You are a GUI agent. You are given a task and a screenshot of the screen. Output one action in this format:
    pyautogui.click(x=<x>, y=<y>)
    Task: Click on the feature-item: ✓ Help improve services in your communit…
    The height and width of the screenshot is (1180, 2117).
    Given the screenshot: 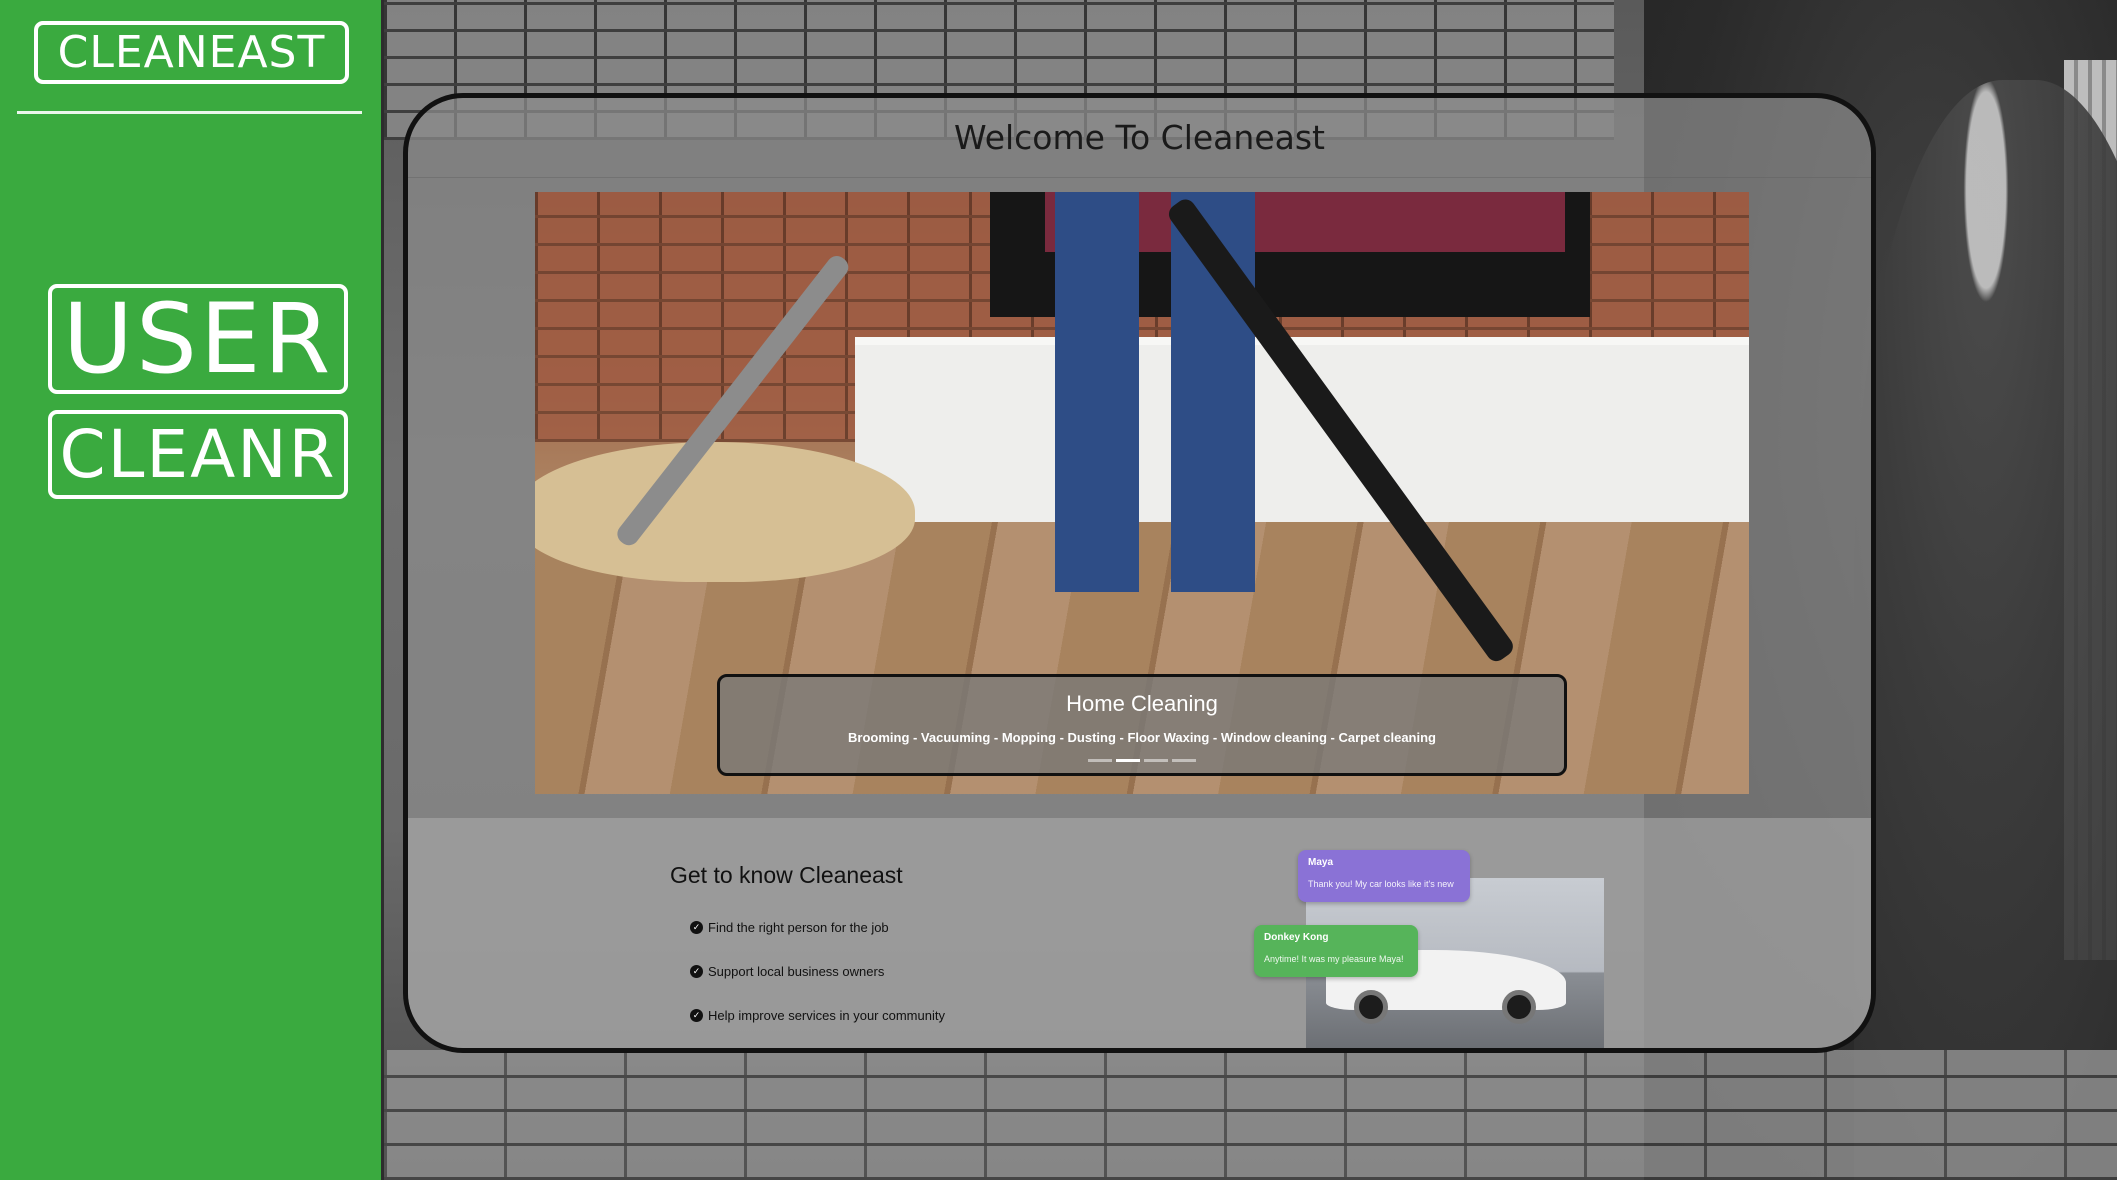 What is the action you would take?
    pyautogui.click(x=817, y=1015)
    